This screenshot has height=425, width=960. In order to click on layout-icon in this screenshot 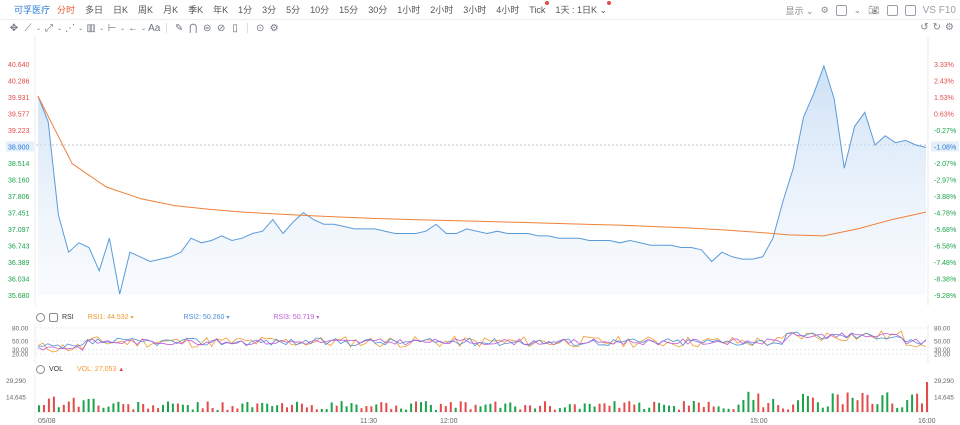, I will do `click(841, 10)`.